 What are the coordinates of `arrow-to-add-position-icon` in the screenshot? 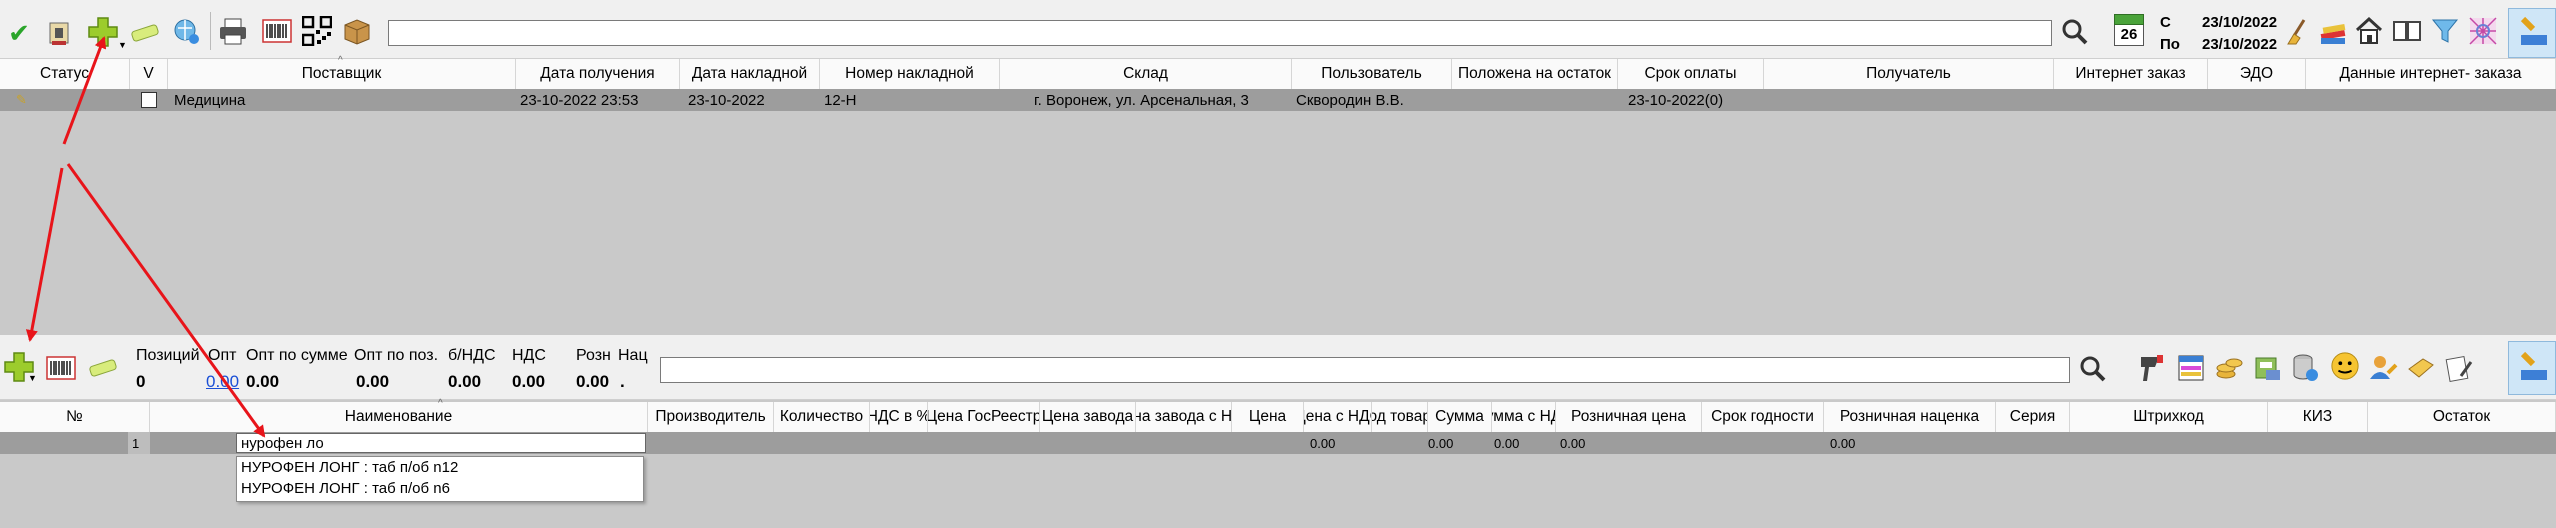 It's located at (44, 254).